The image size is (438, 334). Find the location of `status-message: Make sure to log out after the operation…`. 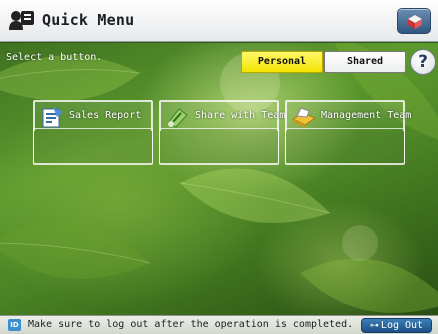

status-message: Make sure to log out after the operation… is located at coordinates (191, 324).